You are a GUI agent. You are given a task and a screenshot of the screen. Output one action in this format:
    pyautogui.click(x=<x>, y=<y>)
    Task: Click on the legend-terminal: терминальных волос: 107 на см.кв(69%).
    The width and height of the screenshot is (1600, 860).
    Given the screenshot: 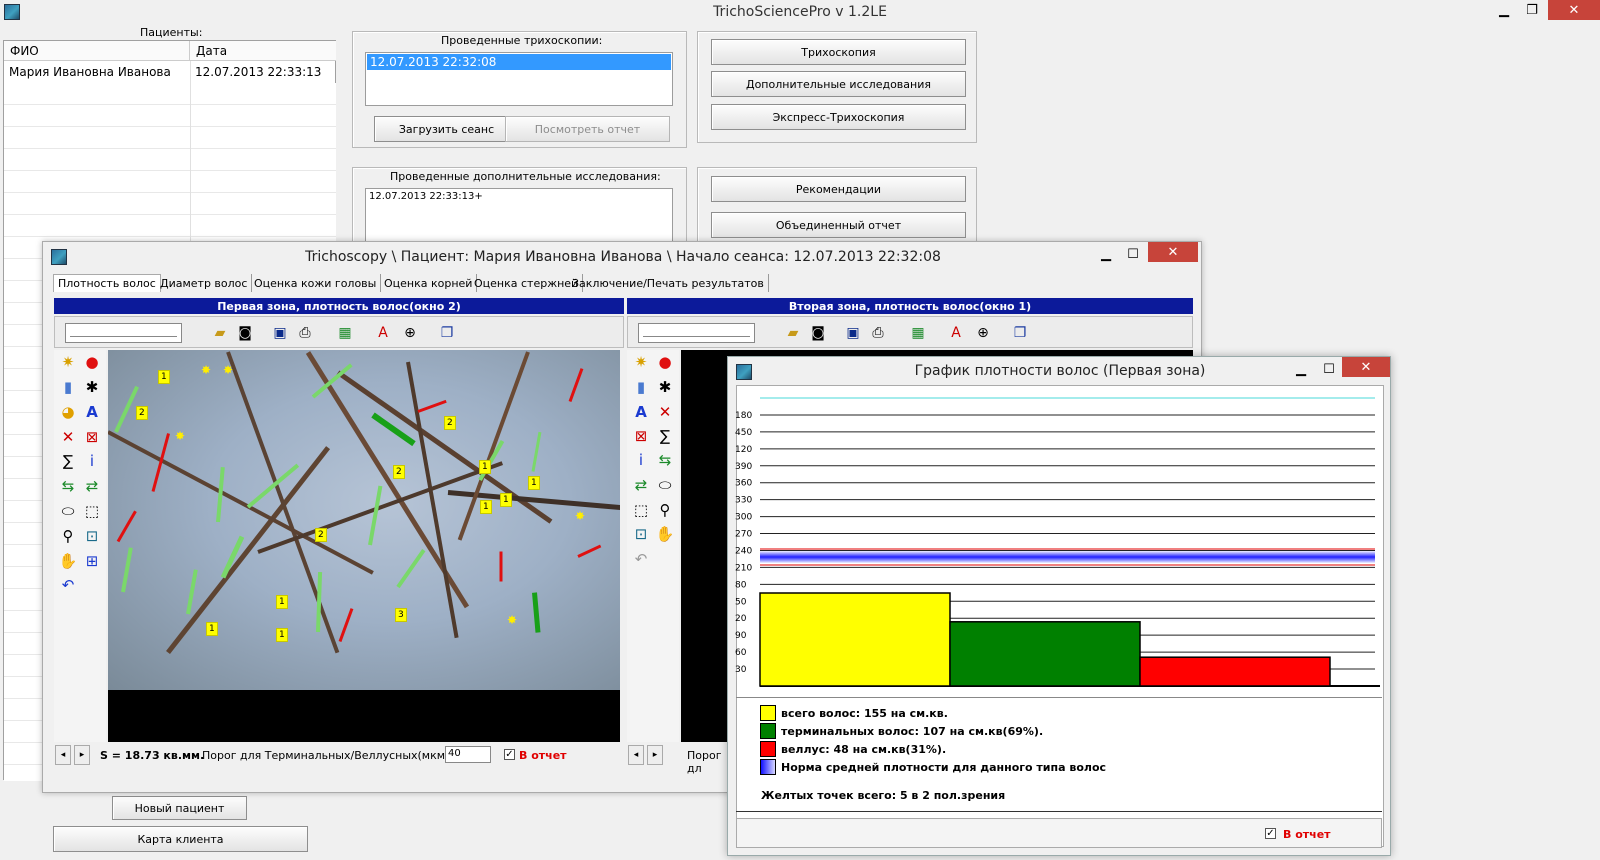 What is the action you would take?
    pyautogui.click(x=912, y=731)
    